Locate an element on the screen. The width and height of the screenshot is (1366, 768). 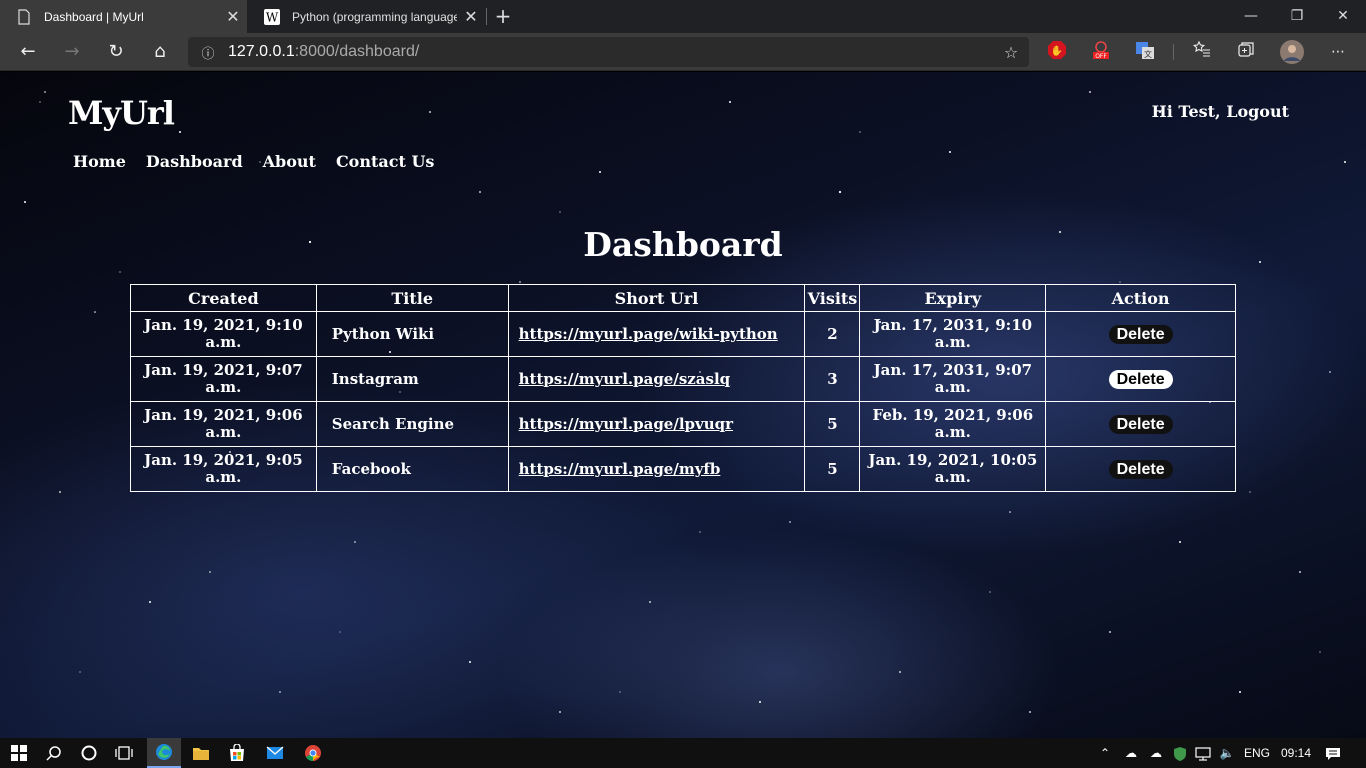
url-path: :8000/dashboard/ is located at coordinates (357, 51).